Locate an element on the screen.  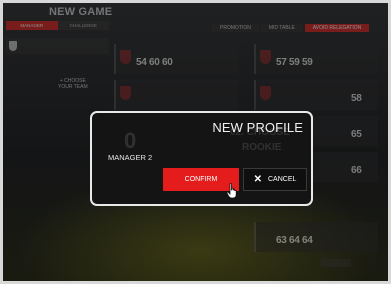
dialog-title: NEW PROFILE is located at coordinates (257, 127).